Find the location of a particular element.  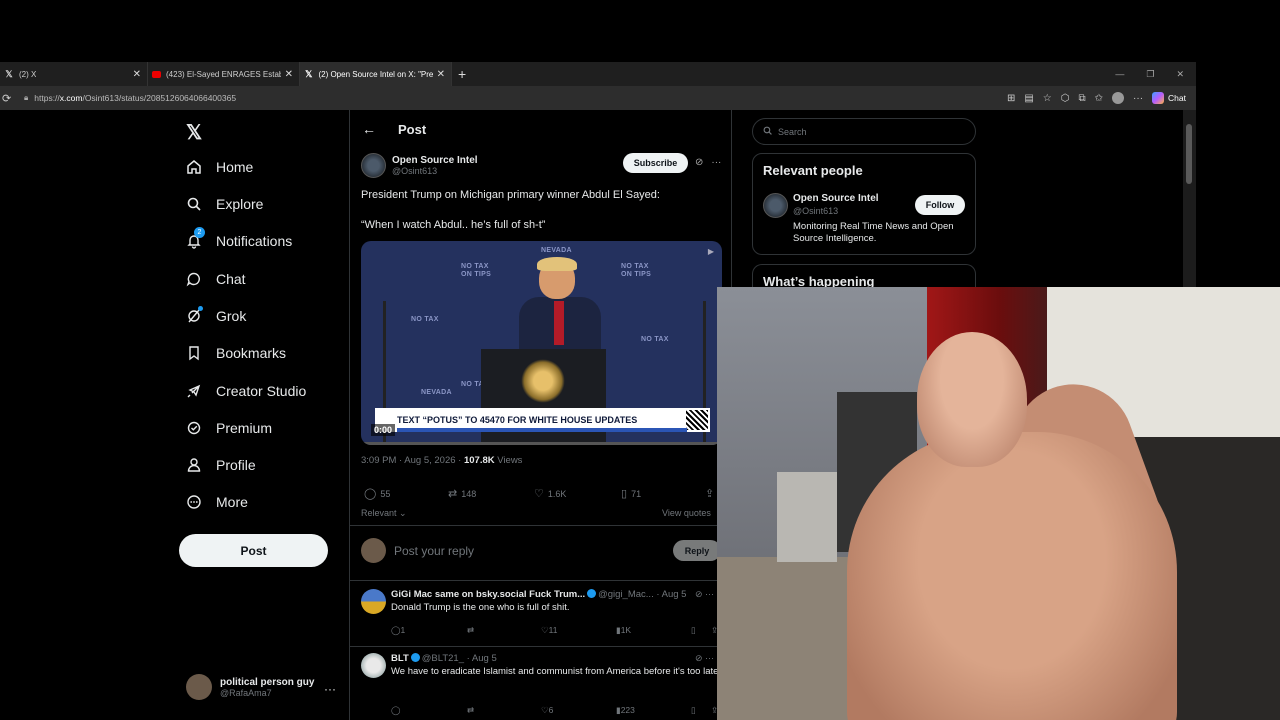

divider is located at coordinates (540, 646).